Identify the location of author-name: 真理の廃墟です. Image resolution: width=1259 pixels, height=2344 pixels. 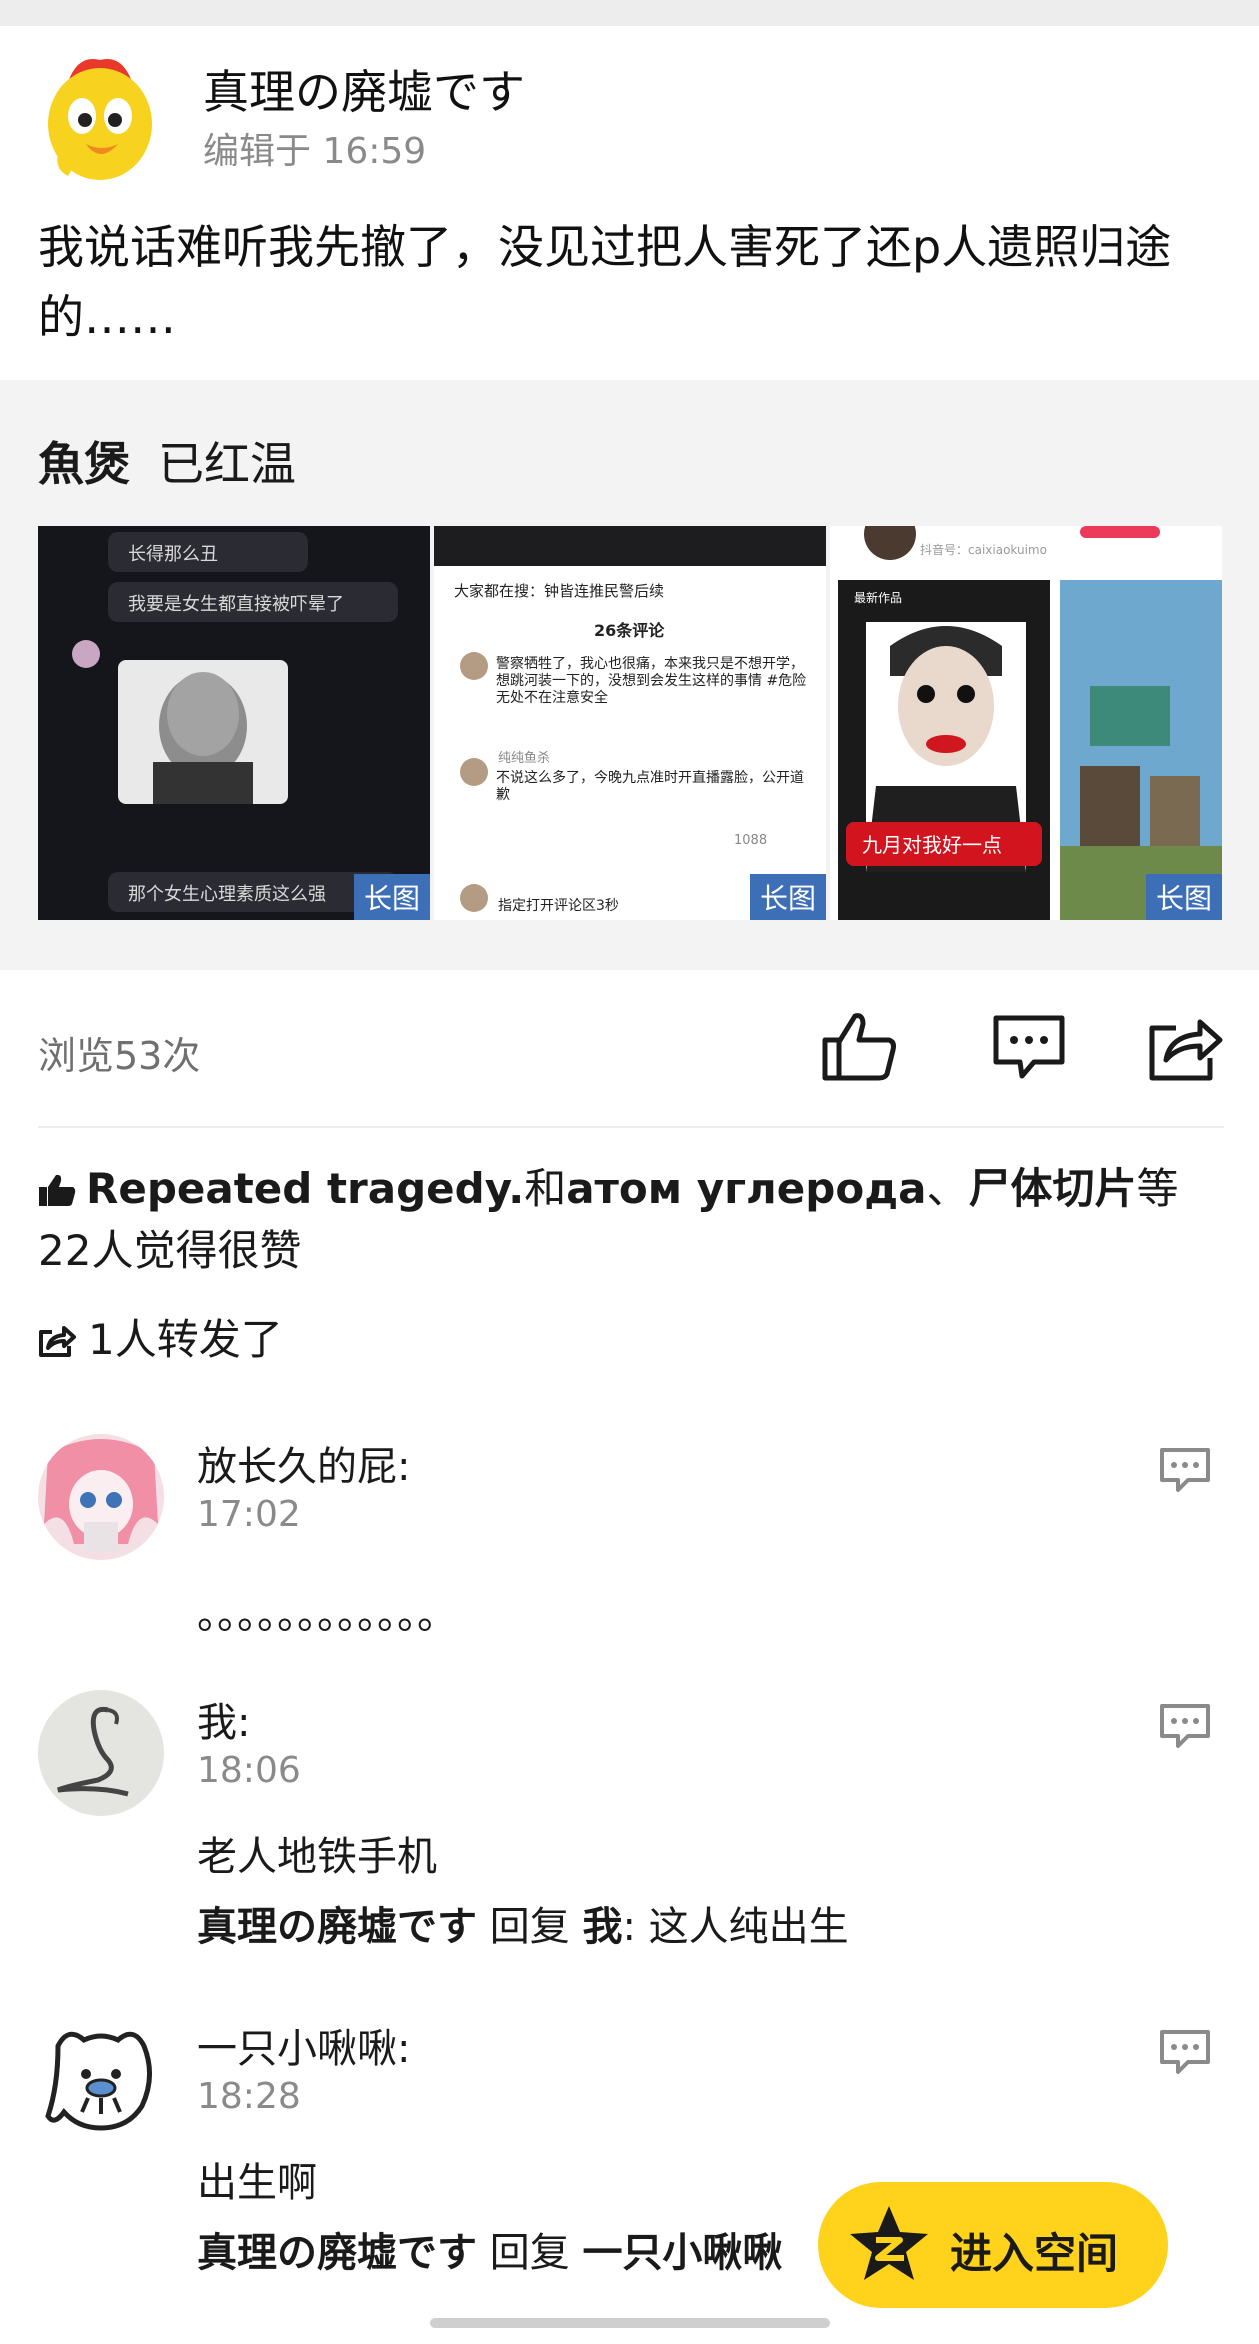
(364, 89).